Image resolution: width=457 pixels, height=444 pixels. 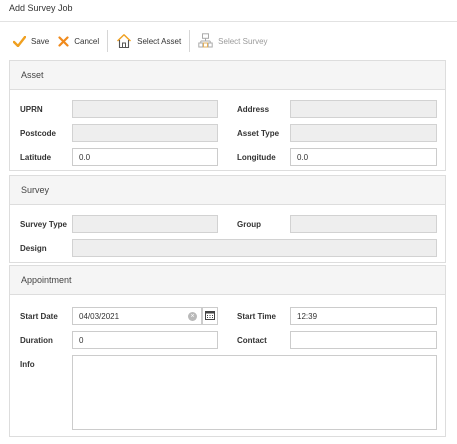 What do you see at coordinates (41, 8) in the screenshot?
I see `window-title: Add Survey Job` at bounding box center [41, 8].